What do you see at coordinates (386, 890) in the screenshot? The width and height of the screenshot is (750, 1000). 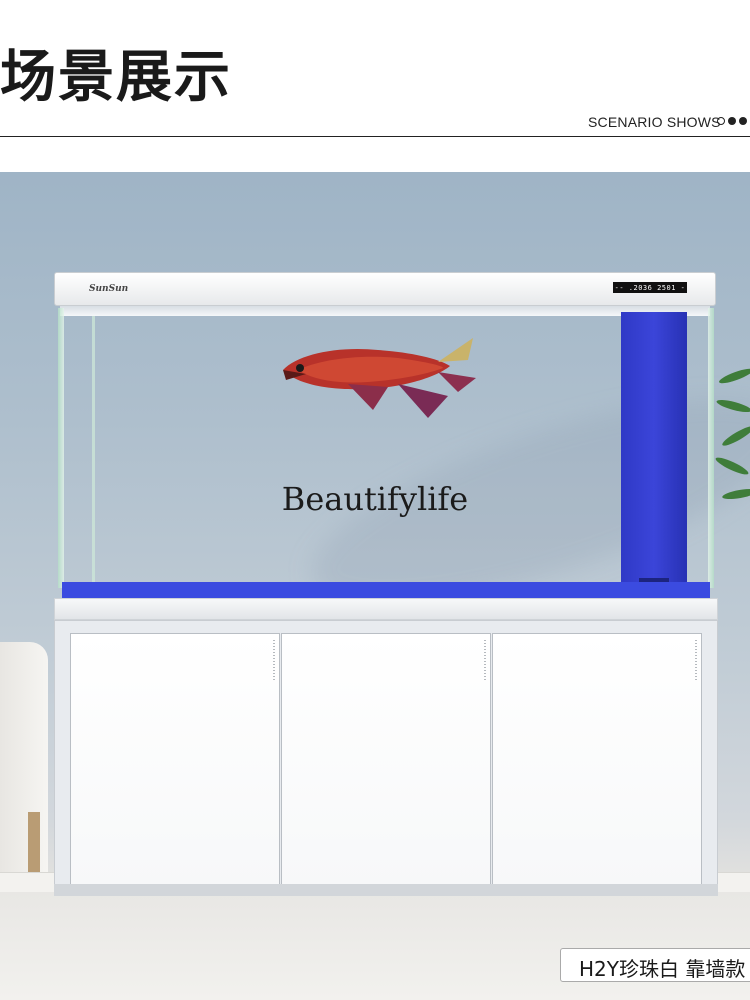 I see `cabinet-plinth` at bounding box center [386, 890].